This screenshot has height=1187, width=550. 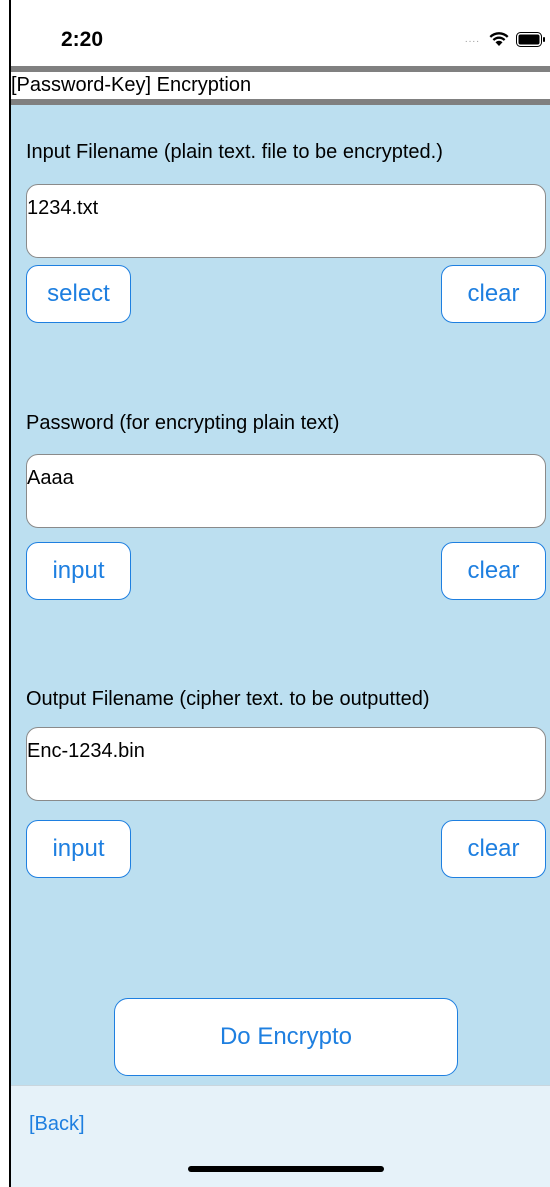 What do you see at coordinates (82, 39) in the screenshot?
I see `status-time: 2:20` at bounding box center [82, 39].